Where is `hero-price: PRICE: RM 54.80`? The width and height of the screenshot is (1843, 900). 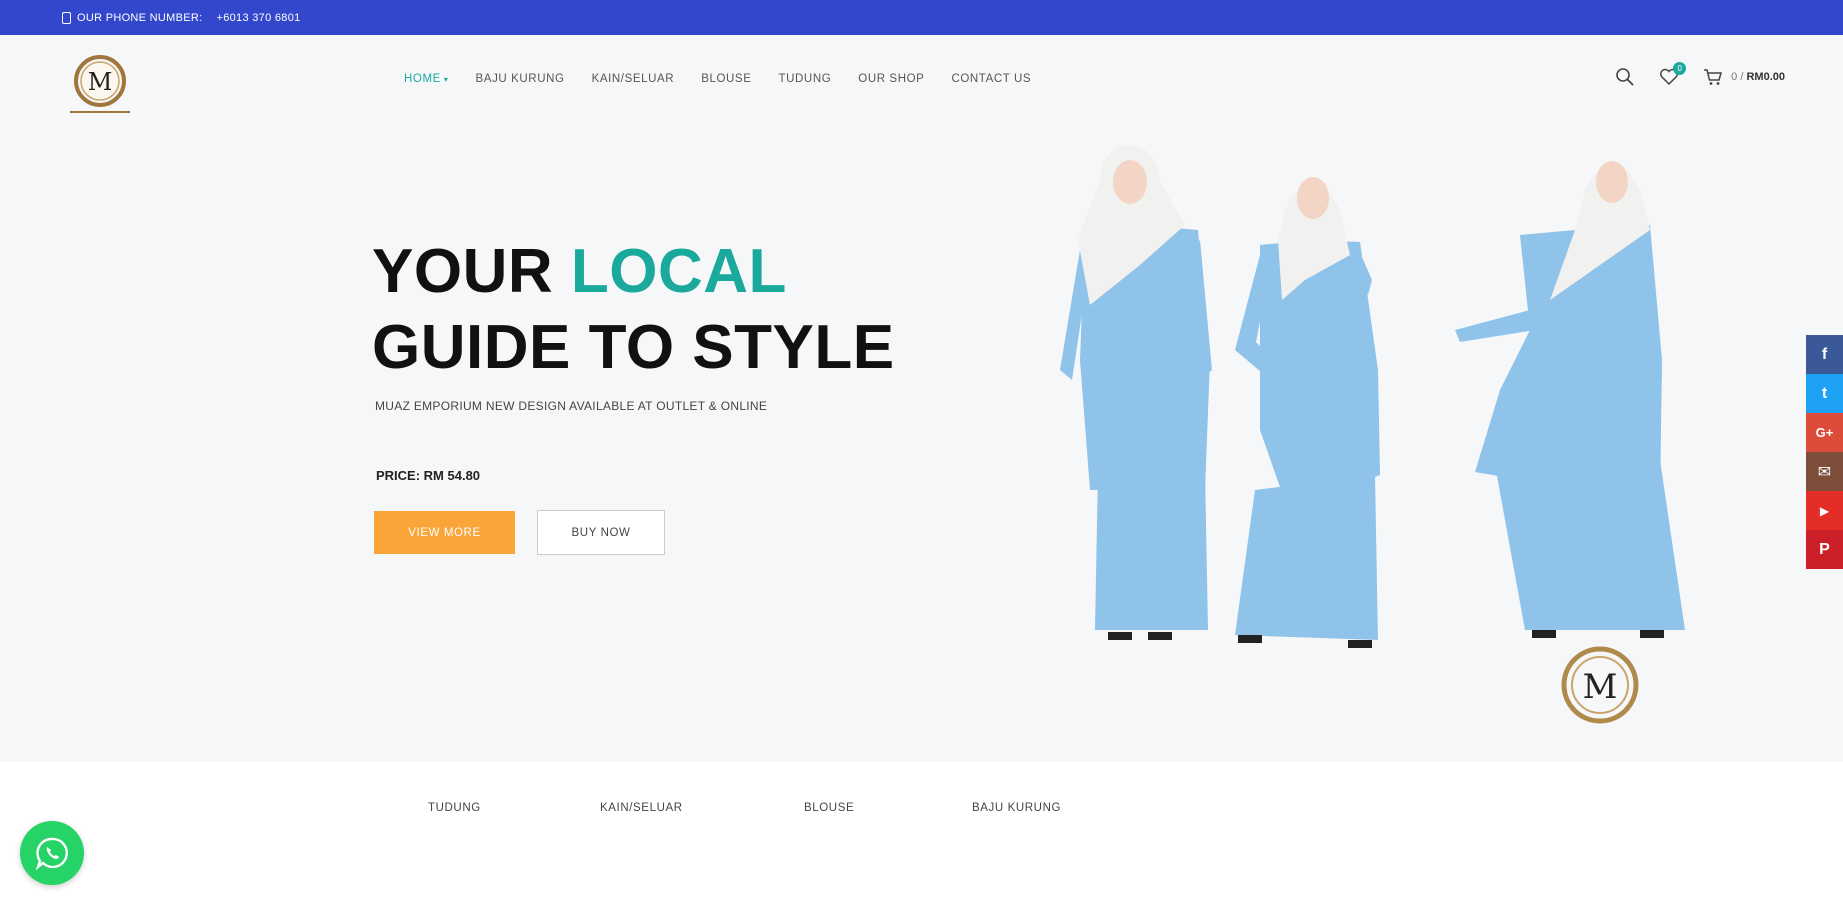
hero-price: PRICE: RM 54.80 is located at coordinates (428, 475).